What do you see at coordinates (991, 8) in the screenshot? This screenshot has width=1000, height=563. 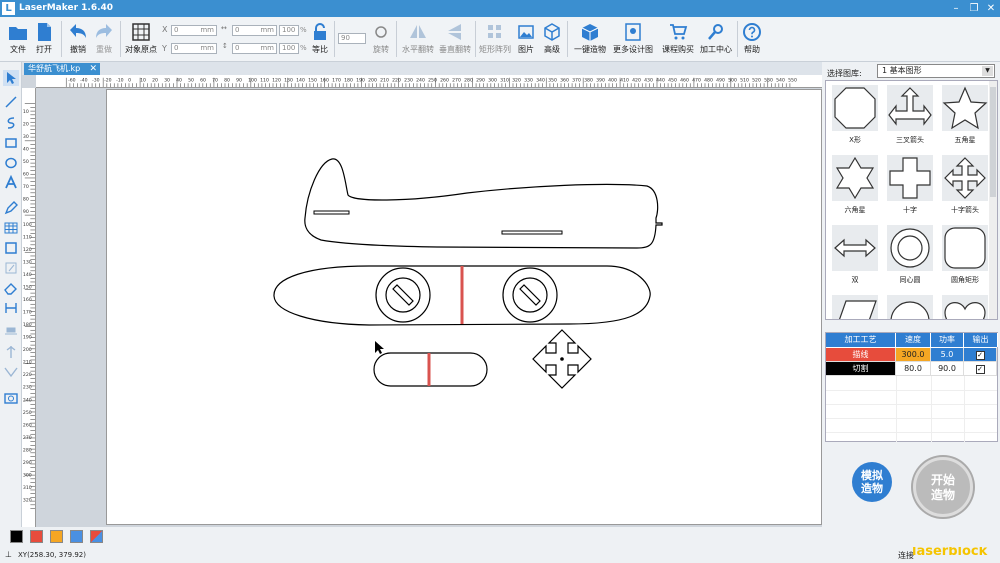 I see `close-button: ✕` at bounding box center [991, 8].